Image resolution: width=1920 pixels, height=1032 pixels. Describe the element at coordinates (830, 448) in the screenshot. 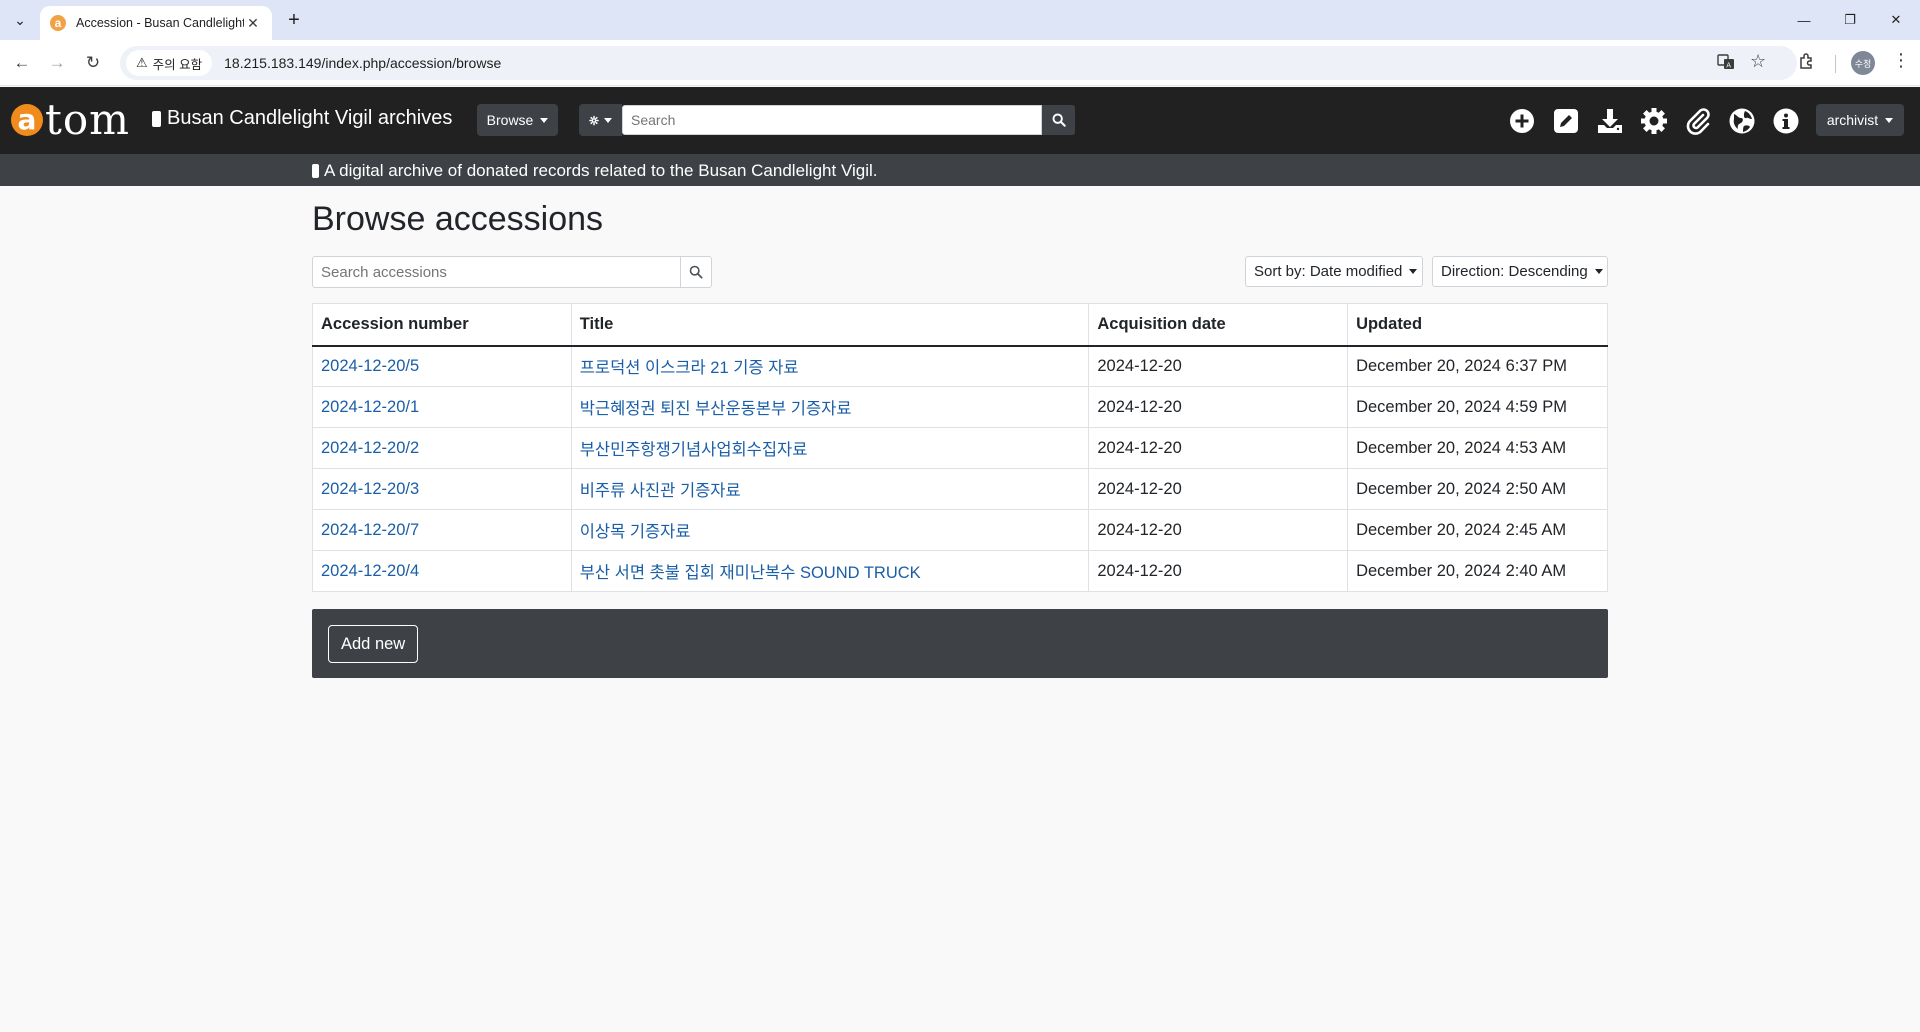

I see `title-cell: 부산민주항쟁기념사업회수집자료` at that location.